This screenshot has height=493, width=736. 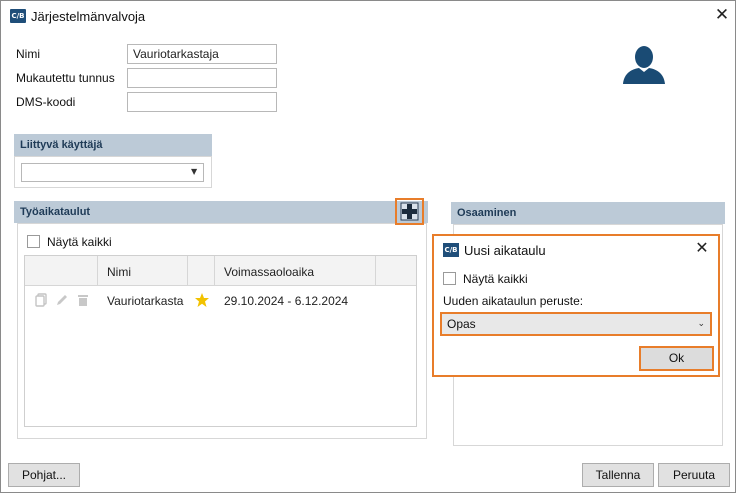 What do you see at coordinates (694, 475) in the screenshot?
I see `cancel-button: Peruuta` at bounding box center [694, 475].